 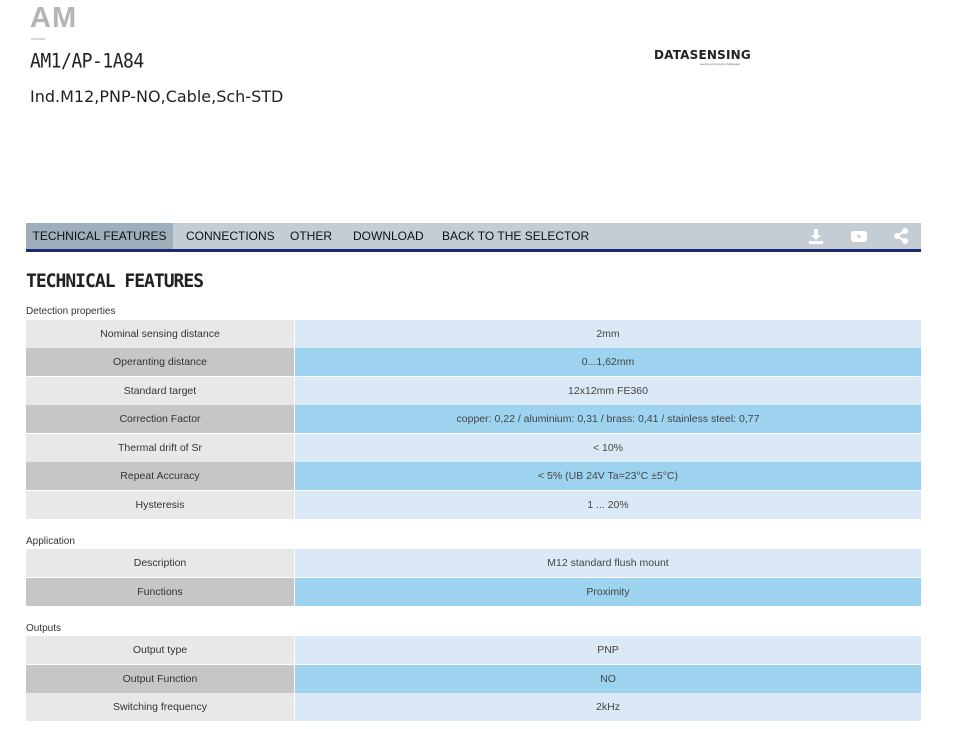 I want to click on table-row: Standard target 12x12mm FE360, so click(x=473, y=391).